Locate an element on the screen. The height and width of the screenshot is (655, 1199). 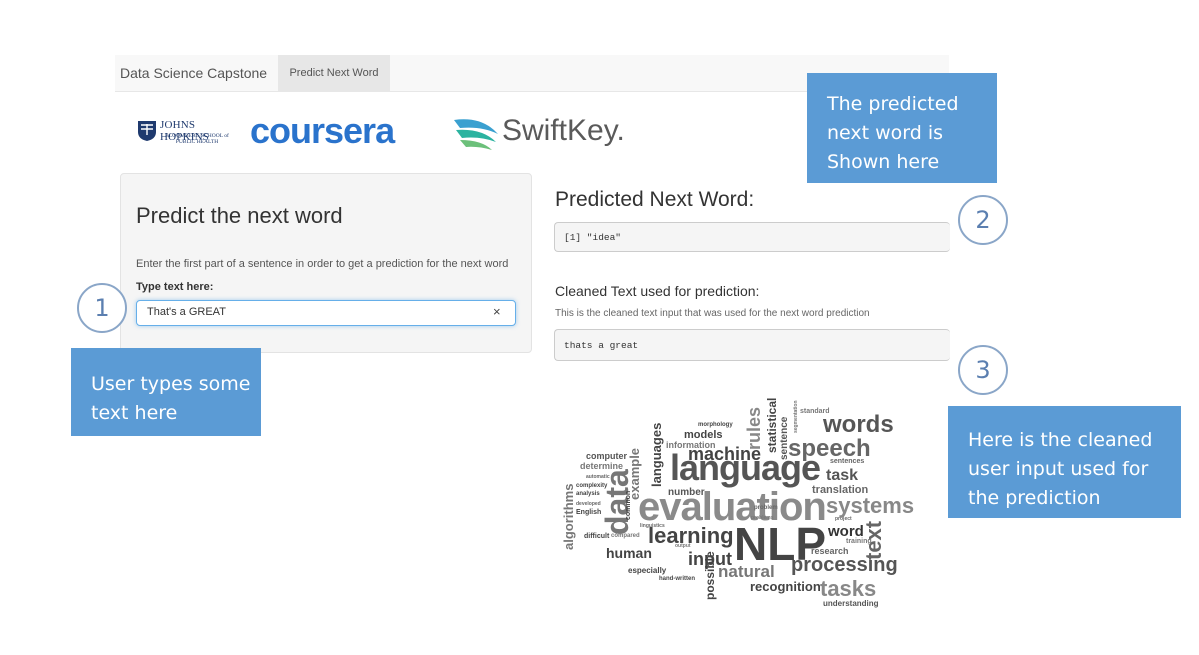
navbar-brand: Data Science Capstone is located at coordinates (193, 73).